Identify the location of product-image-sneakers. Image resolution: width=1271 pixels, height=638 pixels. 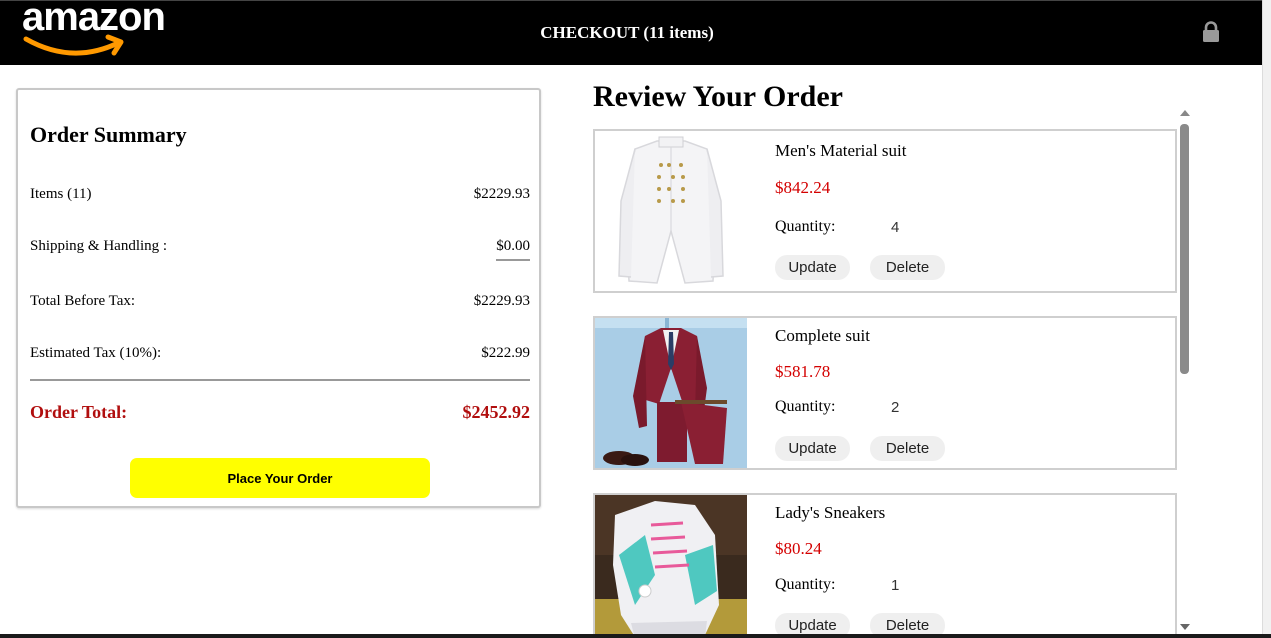
(671, 564).